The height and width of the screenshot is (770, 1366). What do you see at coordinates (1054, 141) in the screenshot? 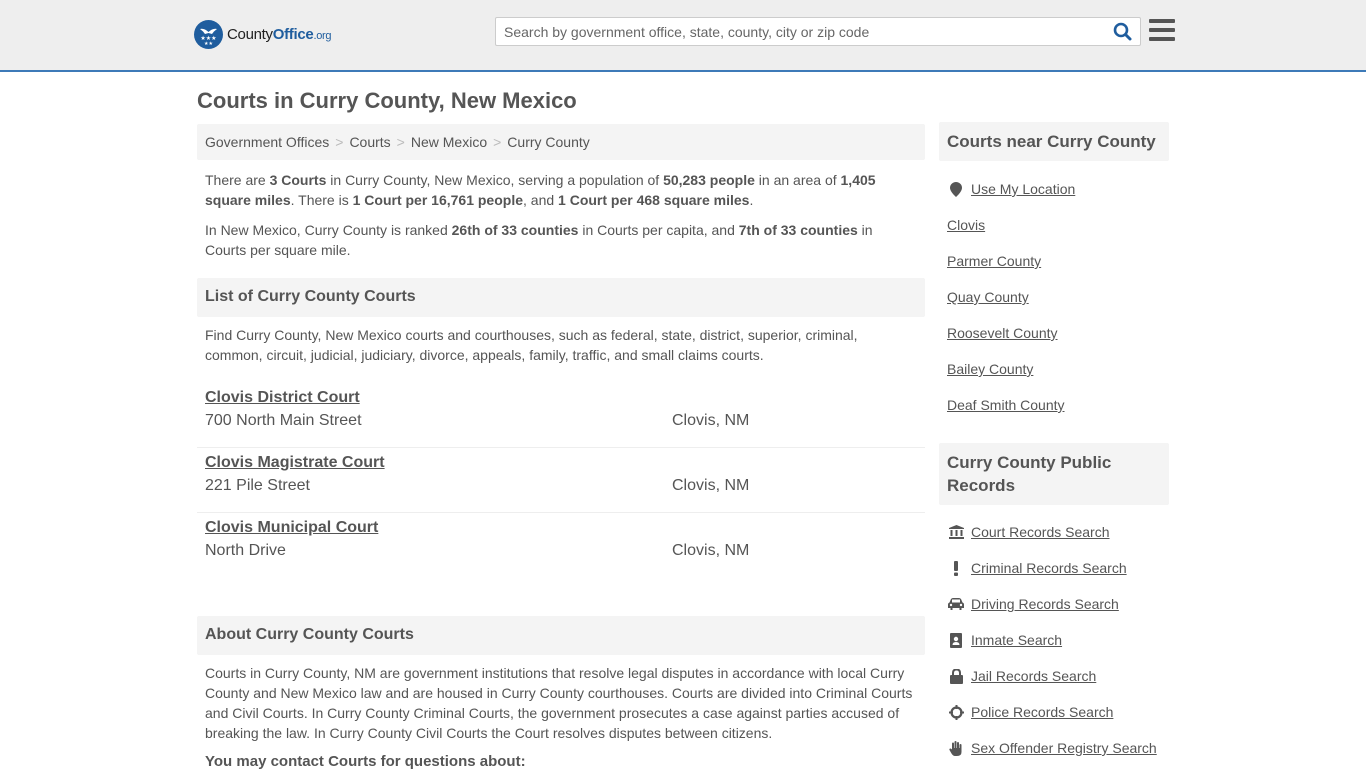
I see `nearby-courts-heading: Courts near Curry County` at bounding box center [1054, 141].